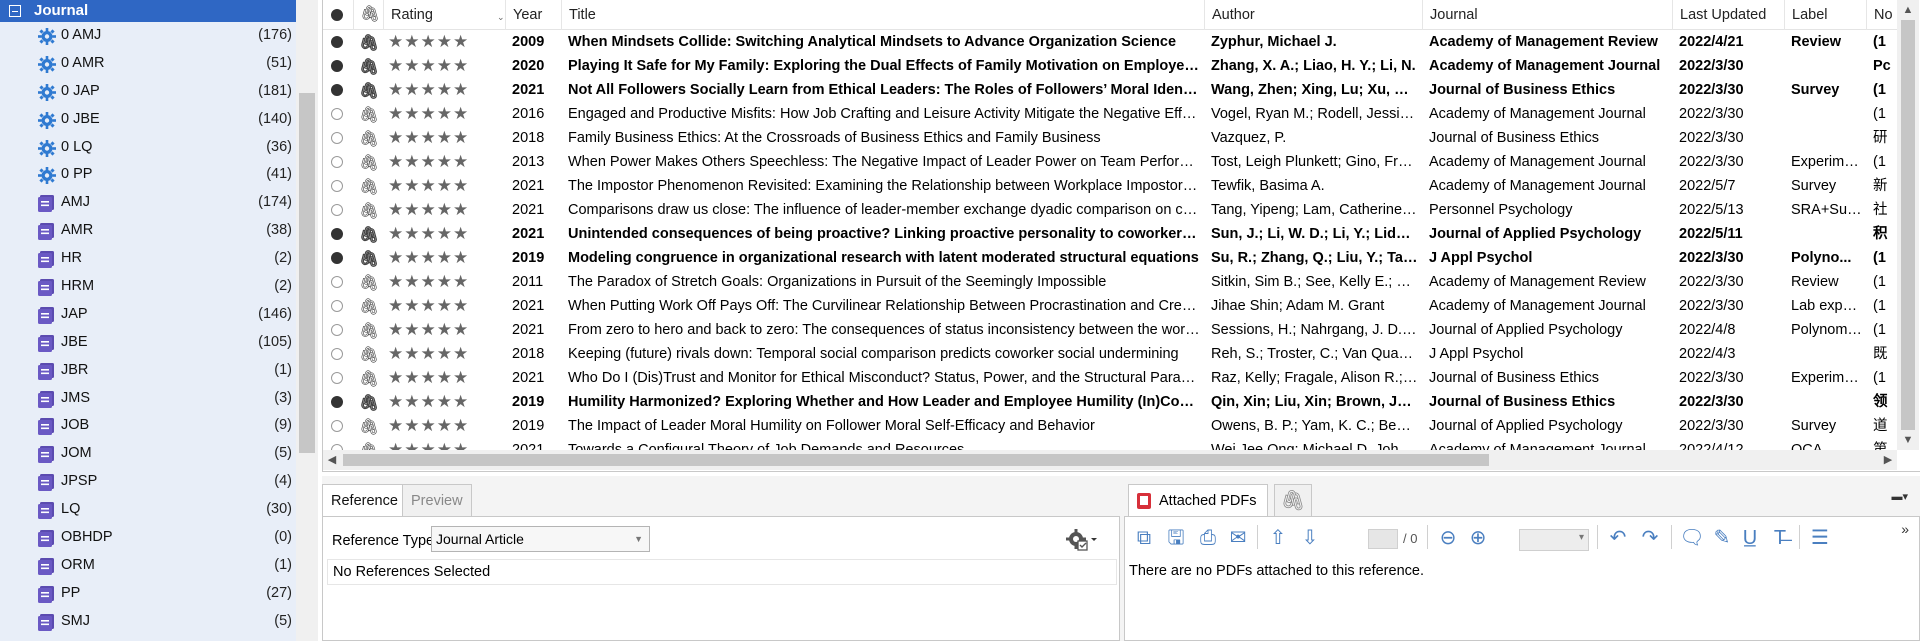 This screenshot has height=641, width=1920. What do you see at coordinates (338, 15) in the screenshot?
I see `read-status-column-header` at bounding box center [338, 15].